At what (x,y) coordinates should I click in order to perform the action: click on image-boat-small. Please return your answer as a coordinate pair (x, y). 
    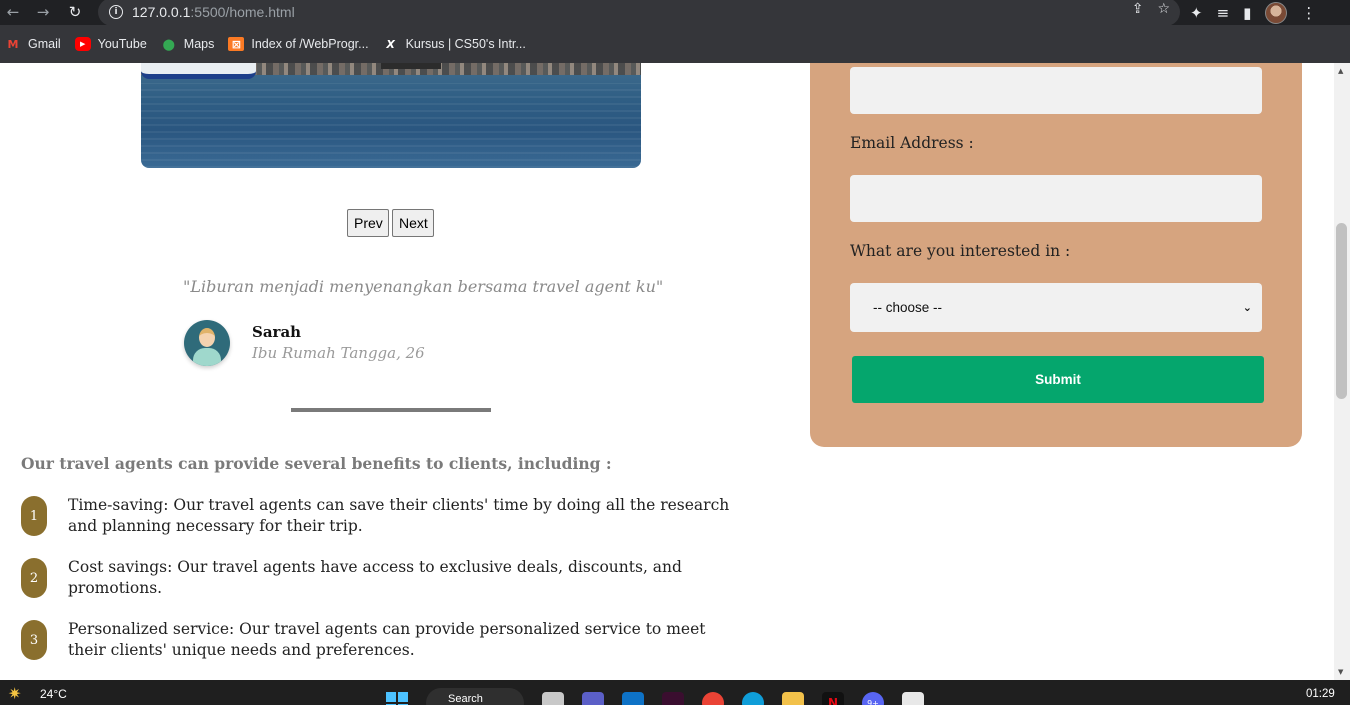
    Looking at the image, I should click on (411, 66).